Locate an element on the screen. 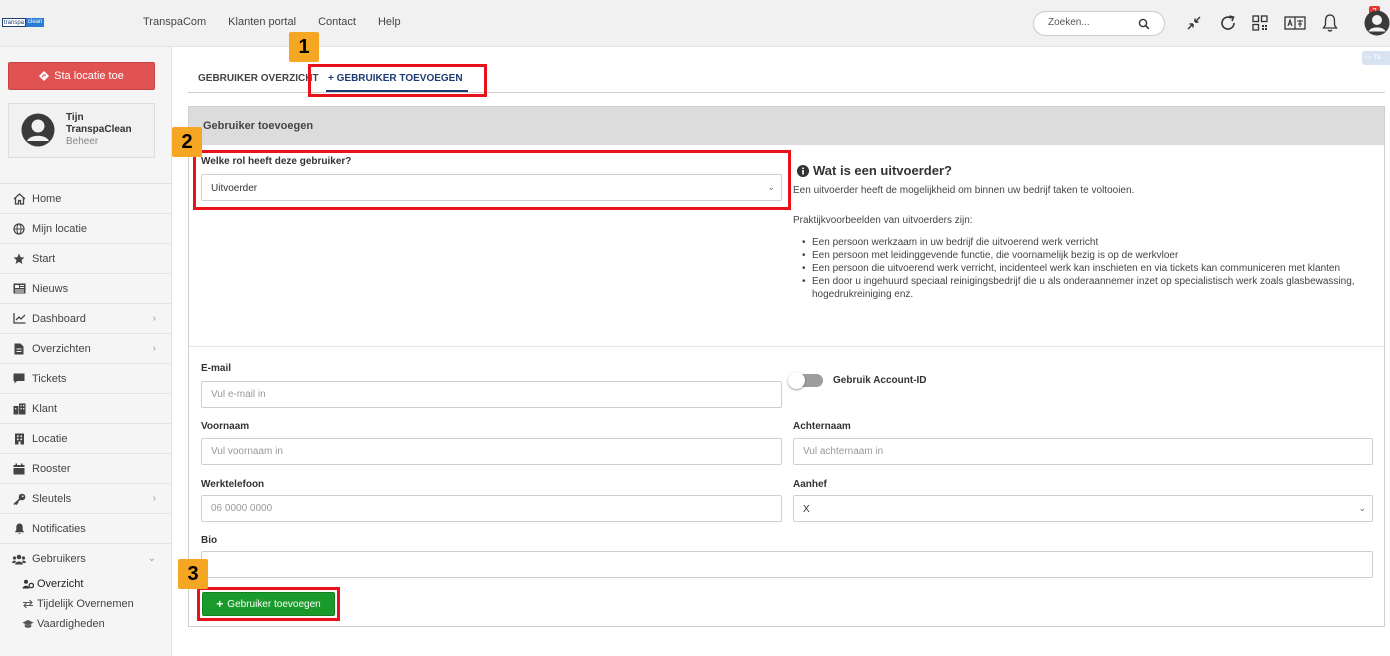  phone-input is located at coordinates (472, 508).